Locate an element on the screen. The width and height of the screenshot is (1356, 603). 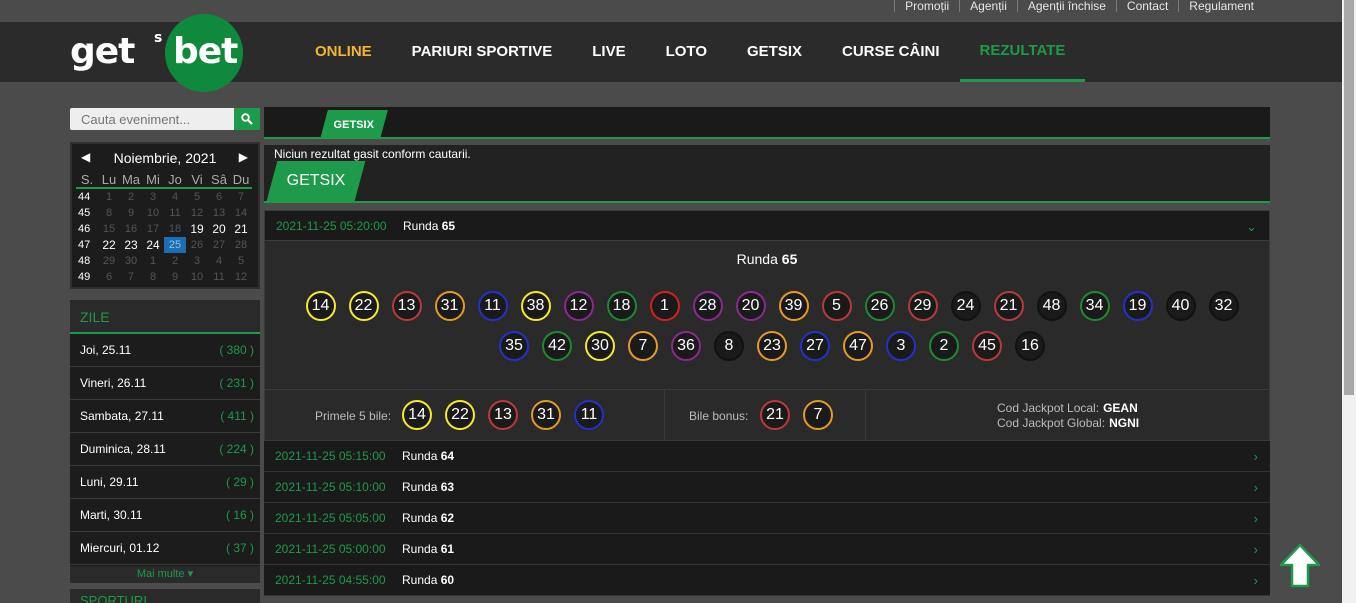
link-agentii-inchise: Agenții închise is located at coordinates (1066, 6).